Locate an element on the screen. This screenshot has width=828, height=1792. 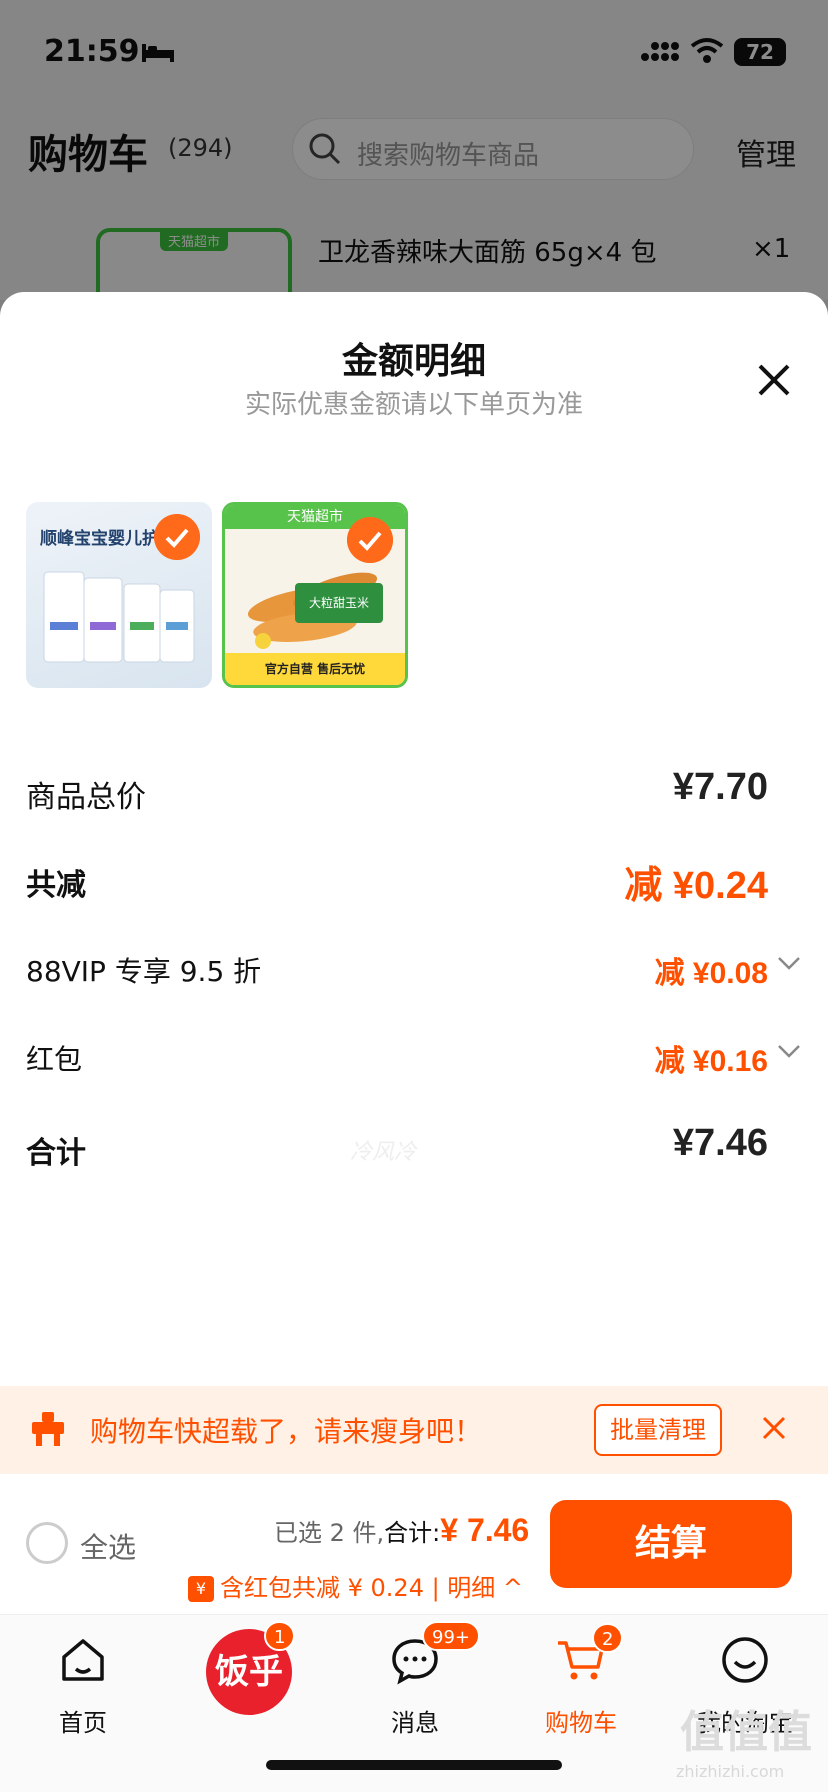
red-packet-value: 减 ¥0.16 is located at coordinates (711, 1061).